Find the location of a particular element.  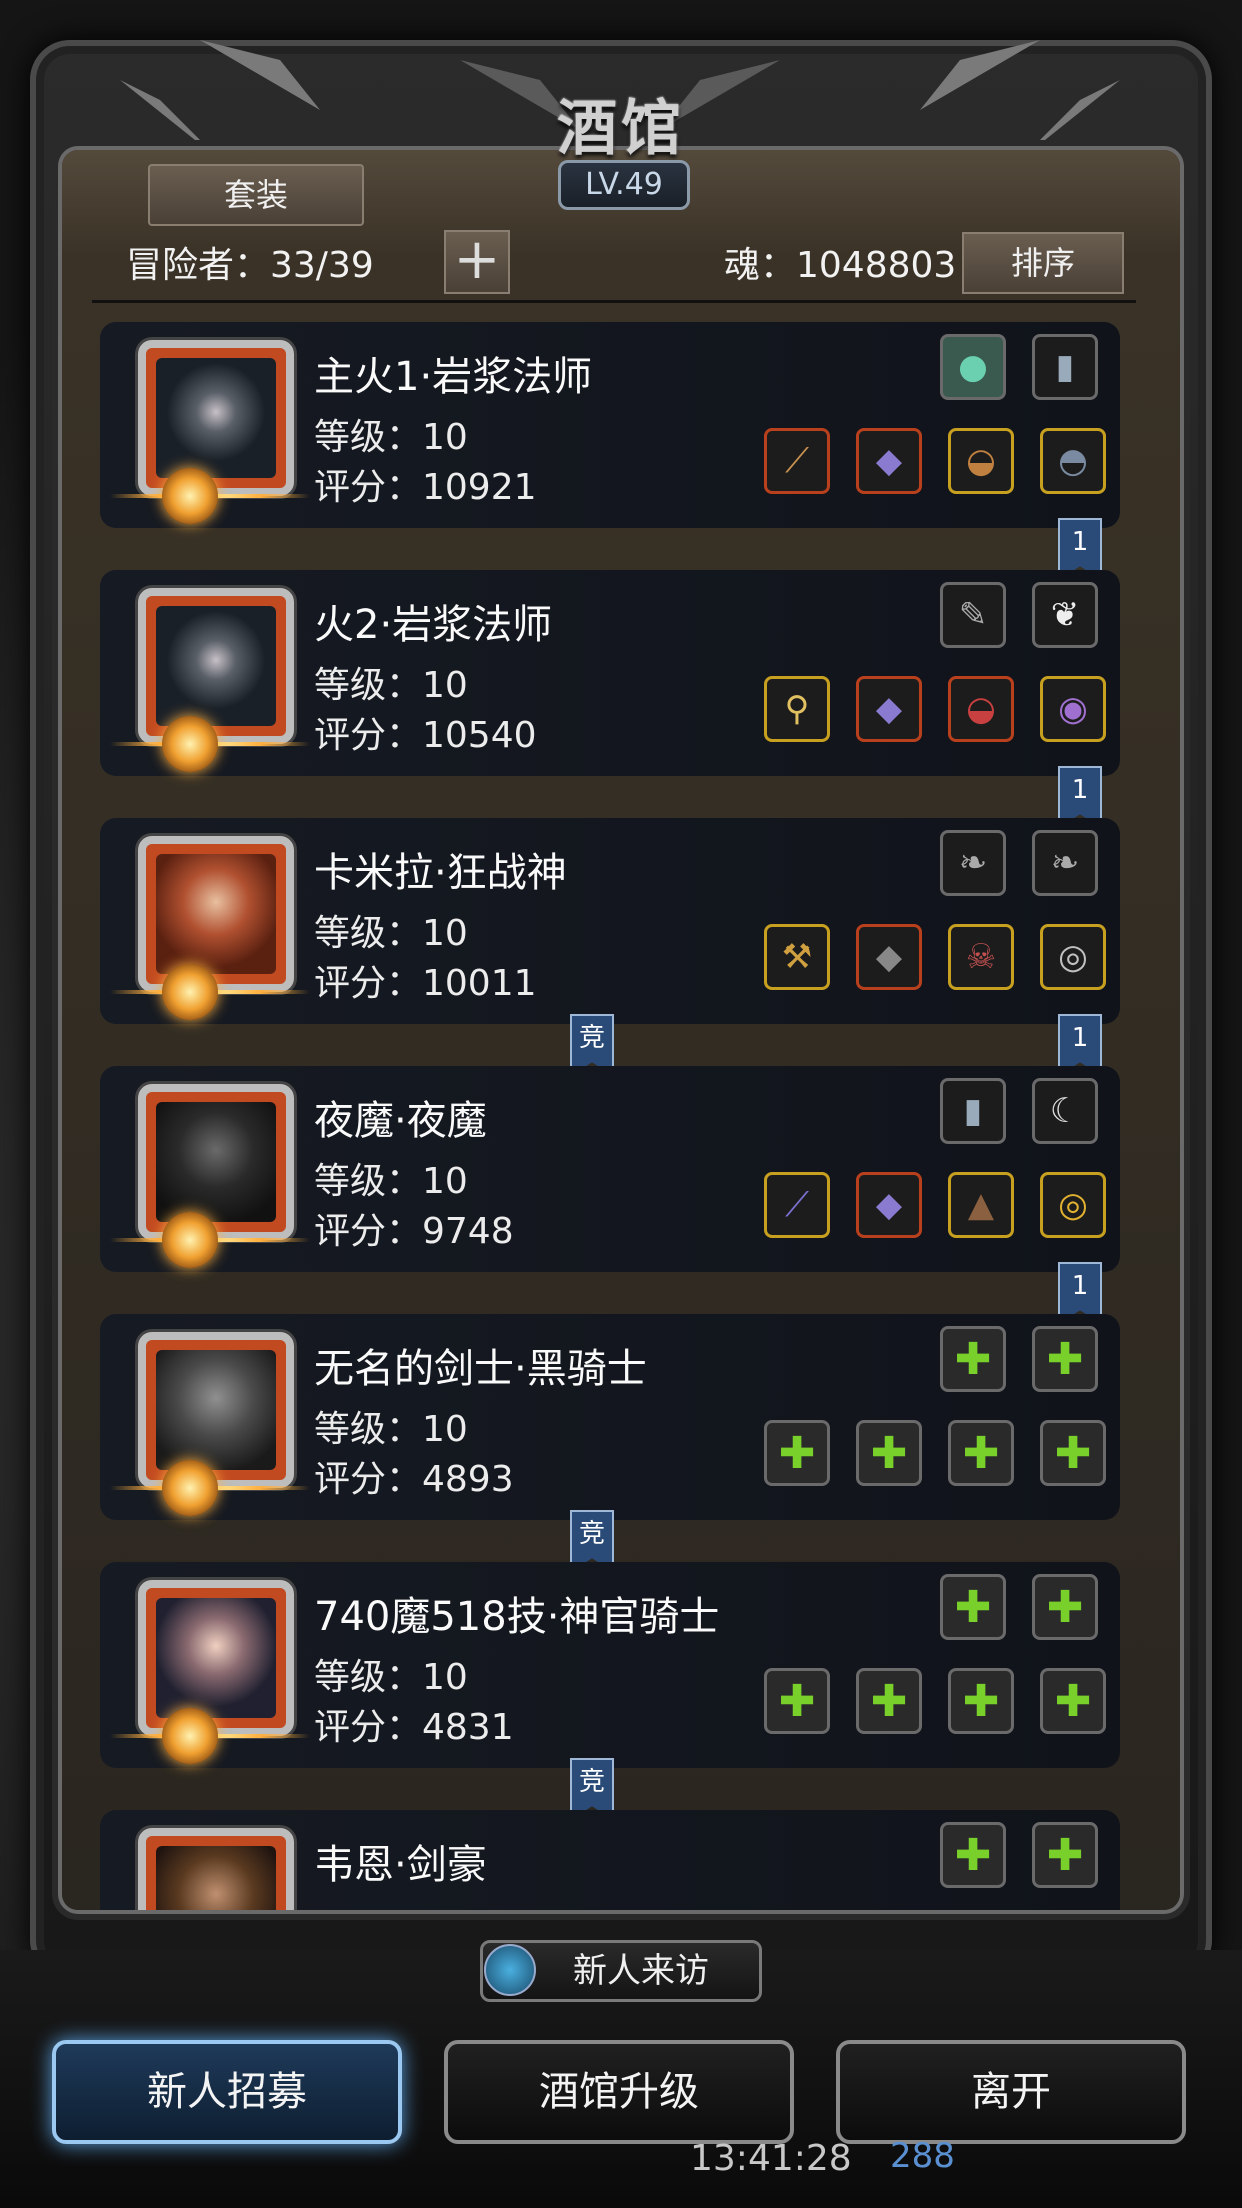

visit-label: 新人来访 is located at coordinates (641, 1971).